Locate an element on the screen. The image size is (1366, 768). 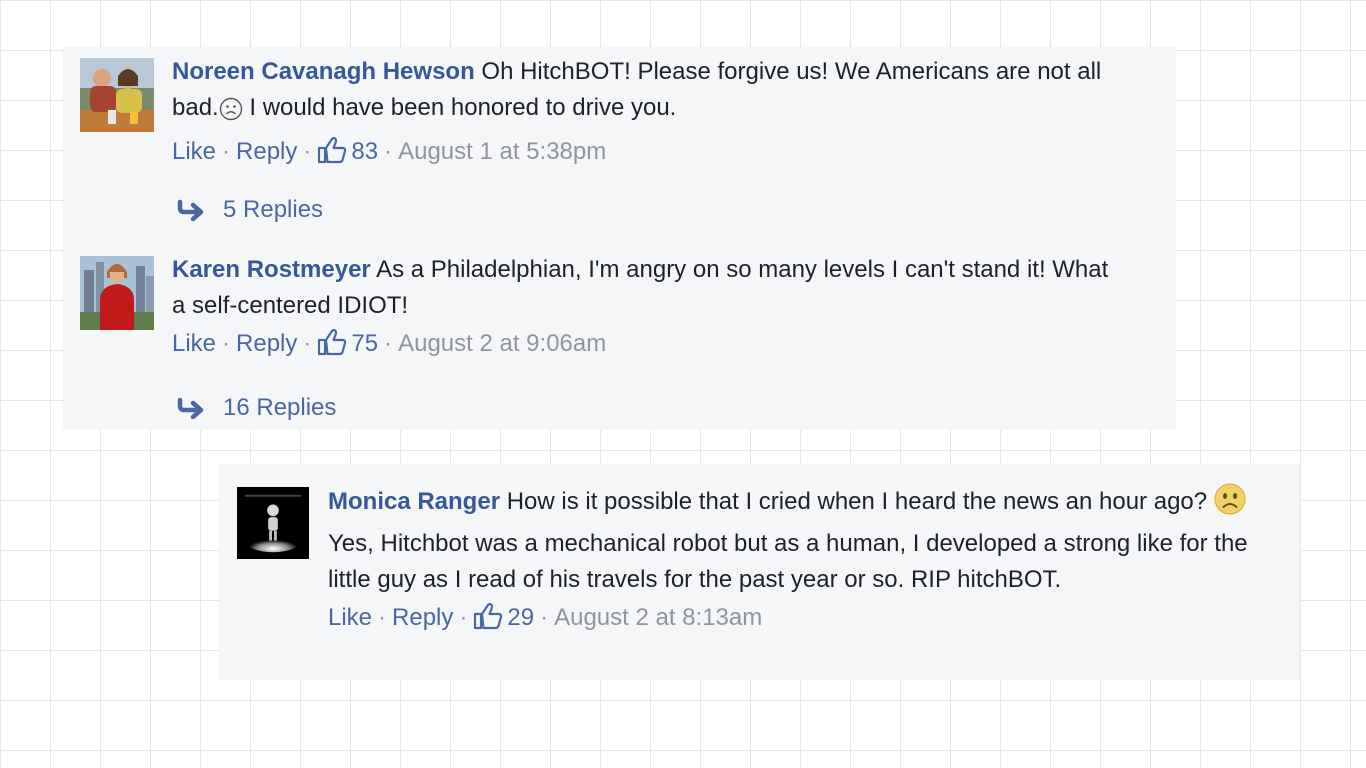
comment-actions: Like · Reply · 83 · August 1 at 5:38pm is located at coordinates (652, 154).